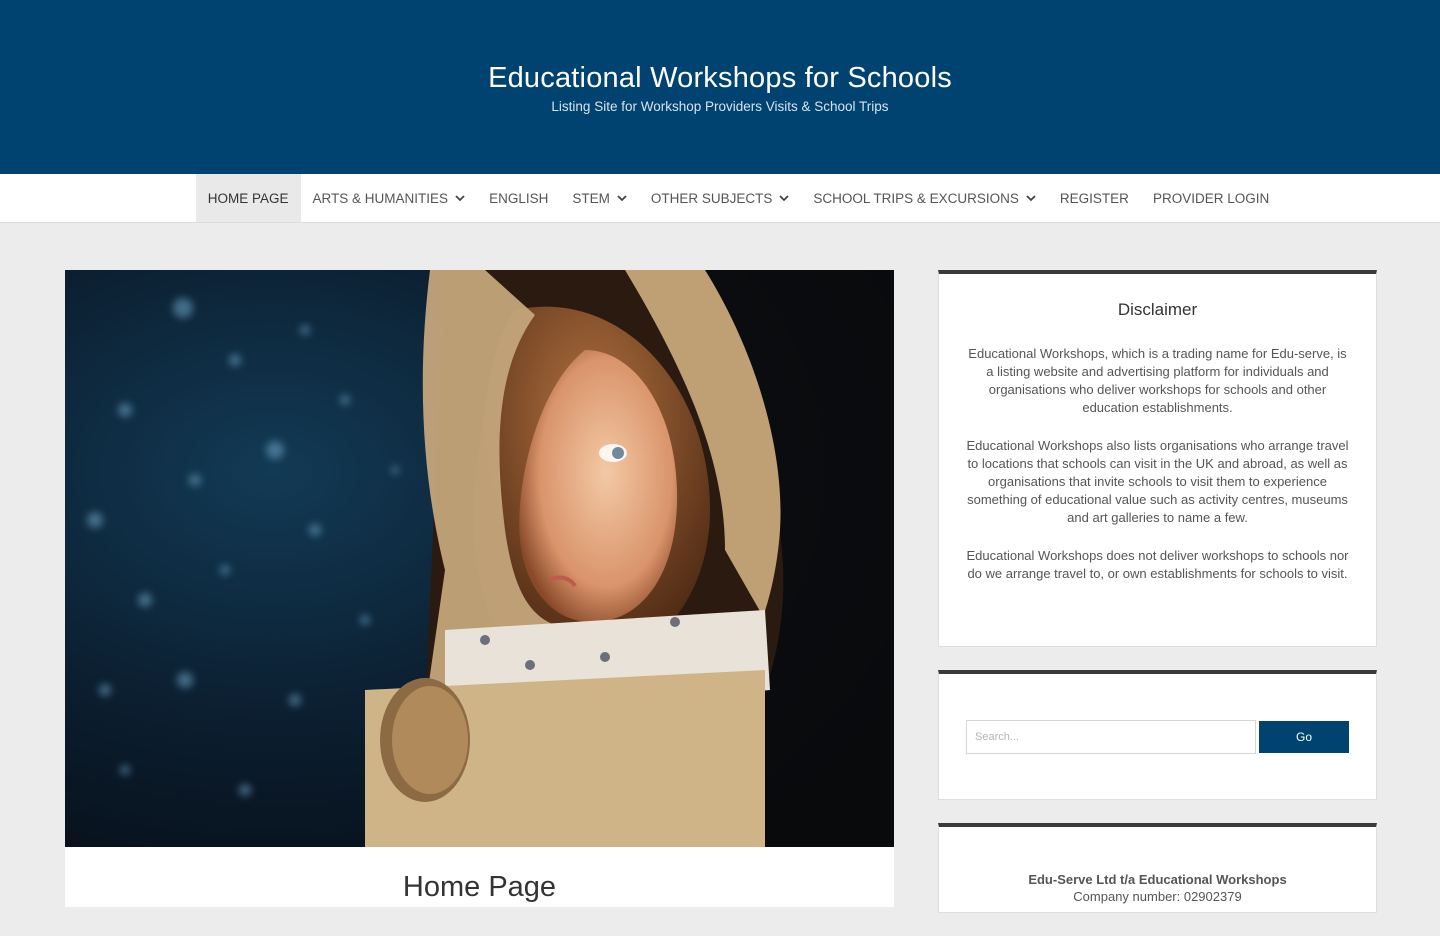  Describe the element at coordinates (711, 198) in the screenshot. I see `nav-item-label: OTHER SUBJECTS` at that location.